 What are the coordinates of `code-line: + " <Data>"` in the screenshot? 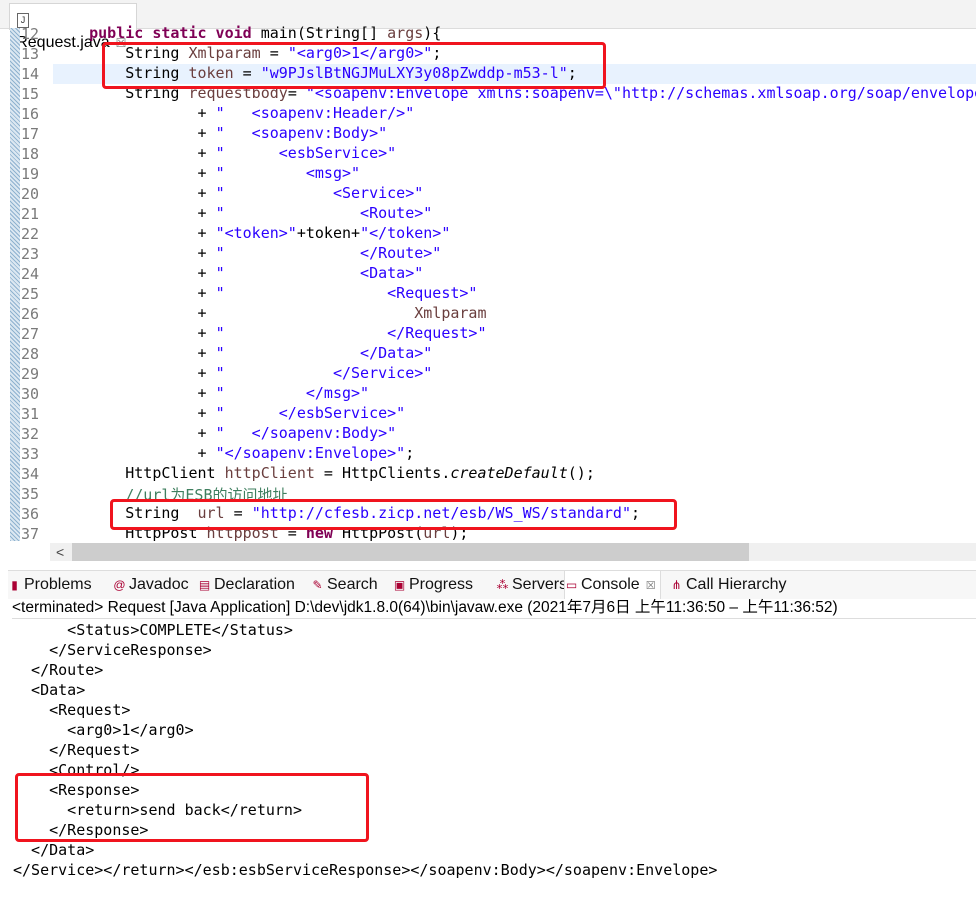 It's located at (514, 274).